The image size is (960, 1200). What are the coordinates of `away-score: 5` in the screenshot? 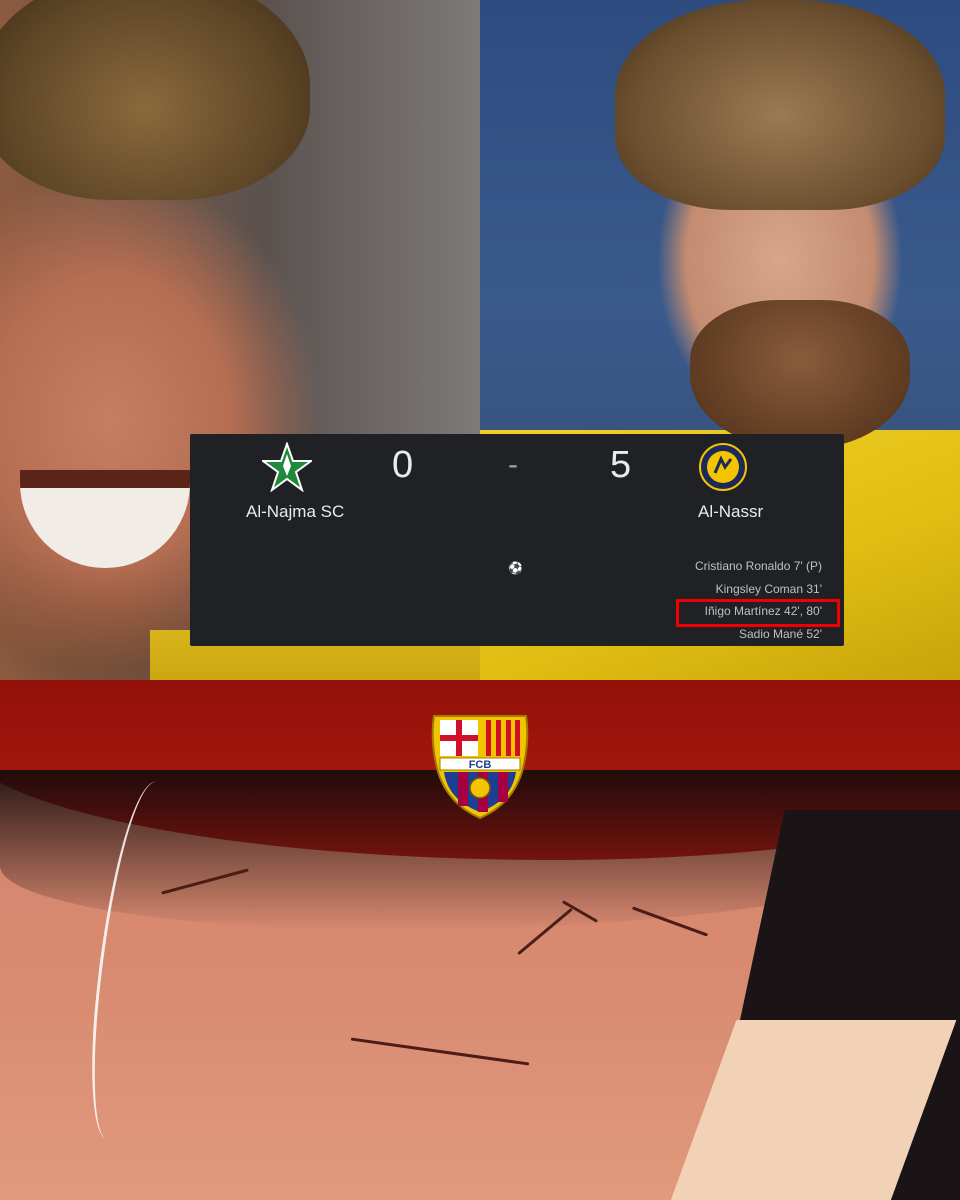 It's located at (621, 465).